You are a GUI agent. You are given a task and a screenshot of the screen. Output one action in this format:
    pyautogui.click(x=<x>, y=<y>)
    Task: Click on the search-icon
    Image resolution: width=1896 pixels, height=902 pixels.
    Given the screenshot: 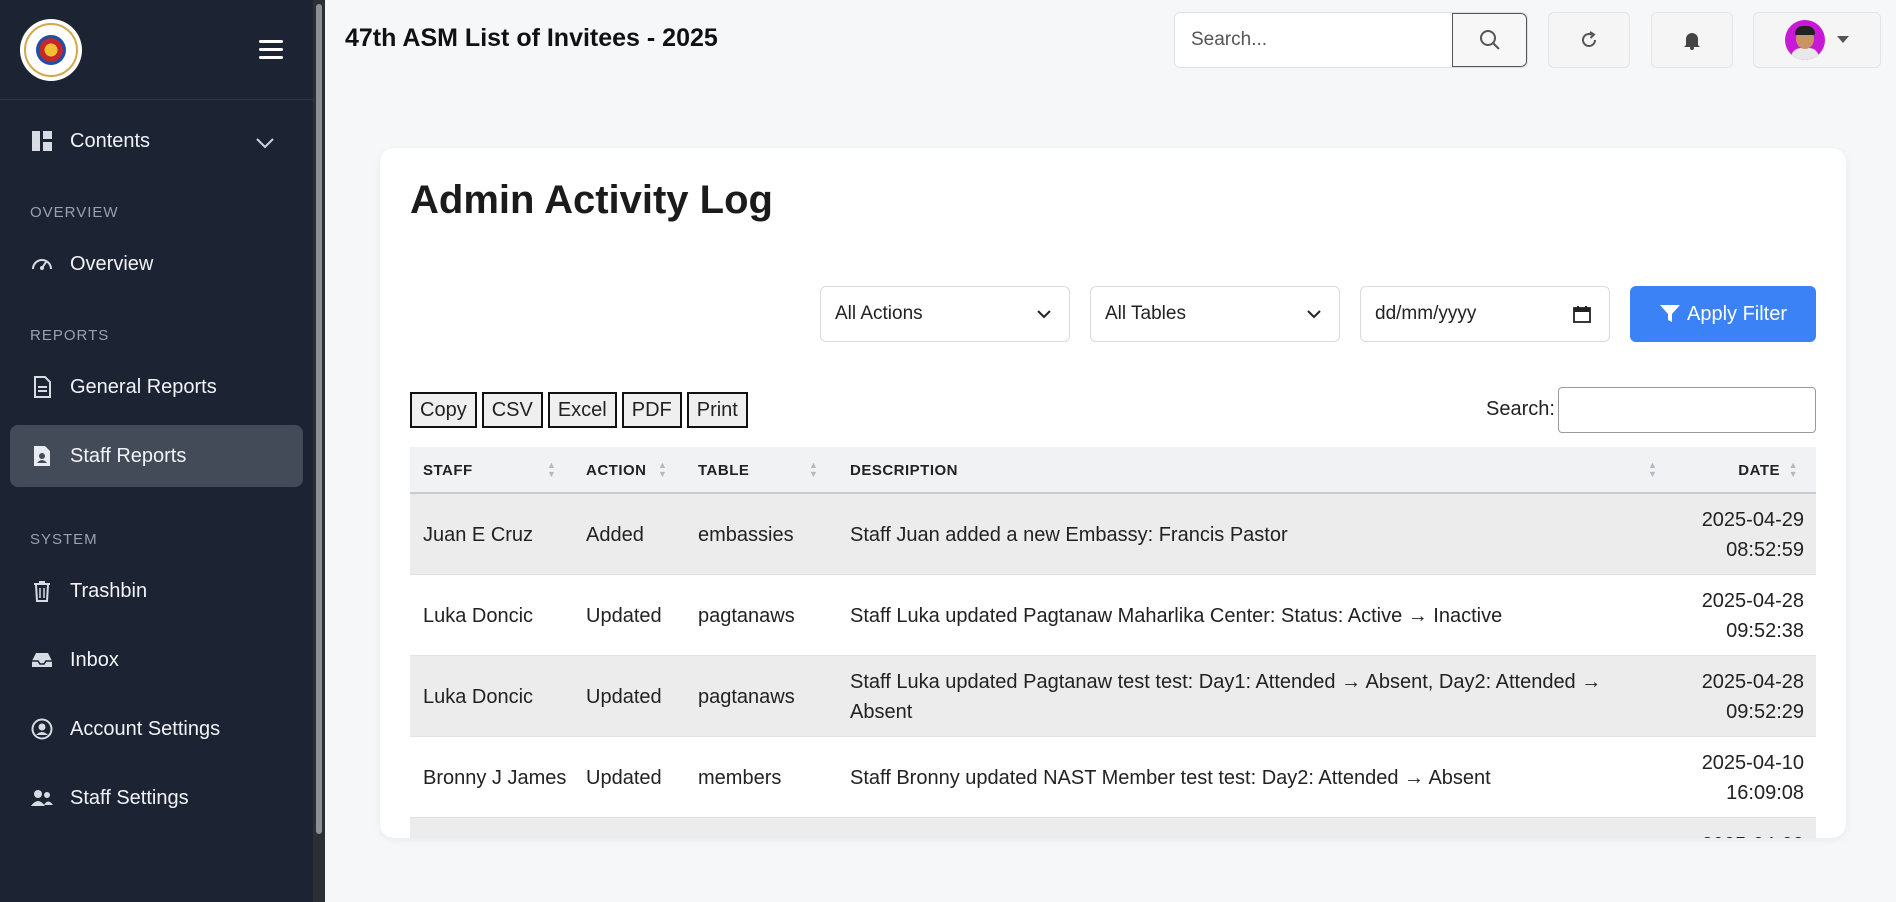 What is the action you would take?
    pyautogui.click(x=1489, y=40)
    